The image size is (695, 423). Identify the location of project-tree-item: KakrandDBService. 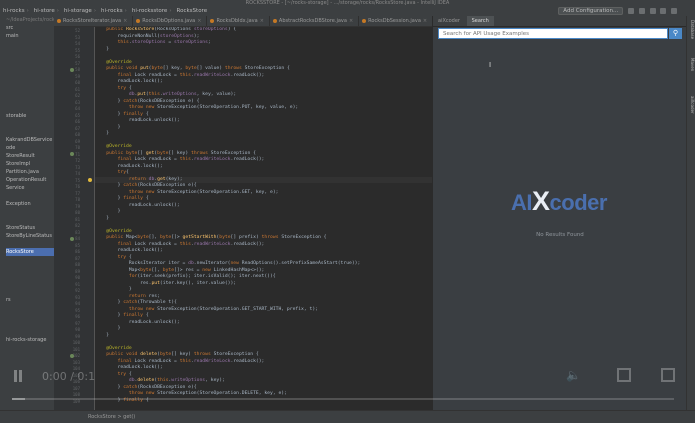
(30, 140).